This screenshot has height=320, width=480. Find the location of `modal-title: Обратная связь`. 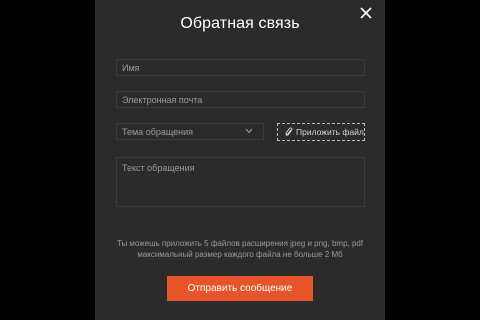

modal-title: Обратная связь is located at coordinates (240, 23).